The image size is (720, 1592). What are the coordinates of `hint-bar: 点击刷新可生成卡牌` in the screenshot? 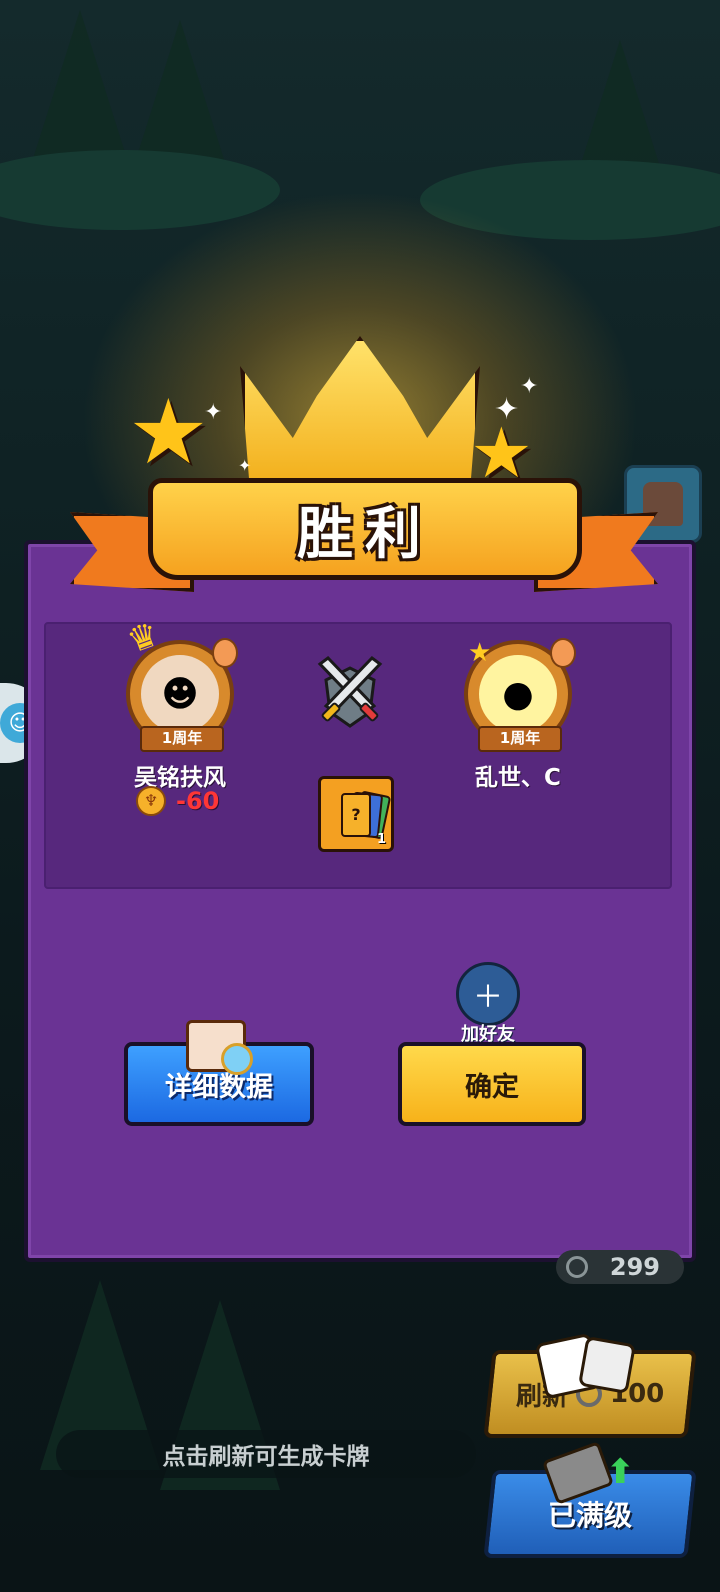 It's located at (266, 1454).